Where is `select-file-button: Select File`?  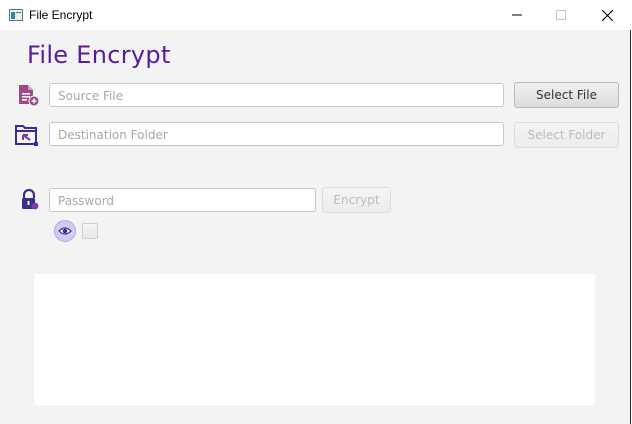 select-file-button: Select File is located at coordinates (566, 95).